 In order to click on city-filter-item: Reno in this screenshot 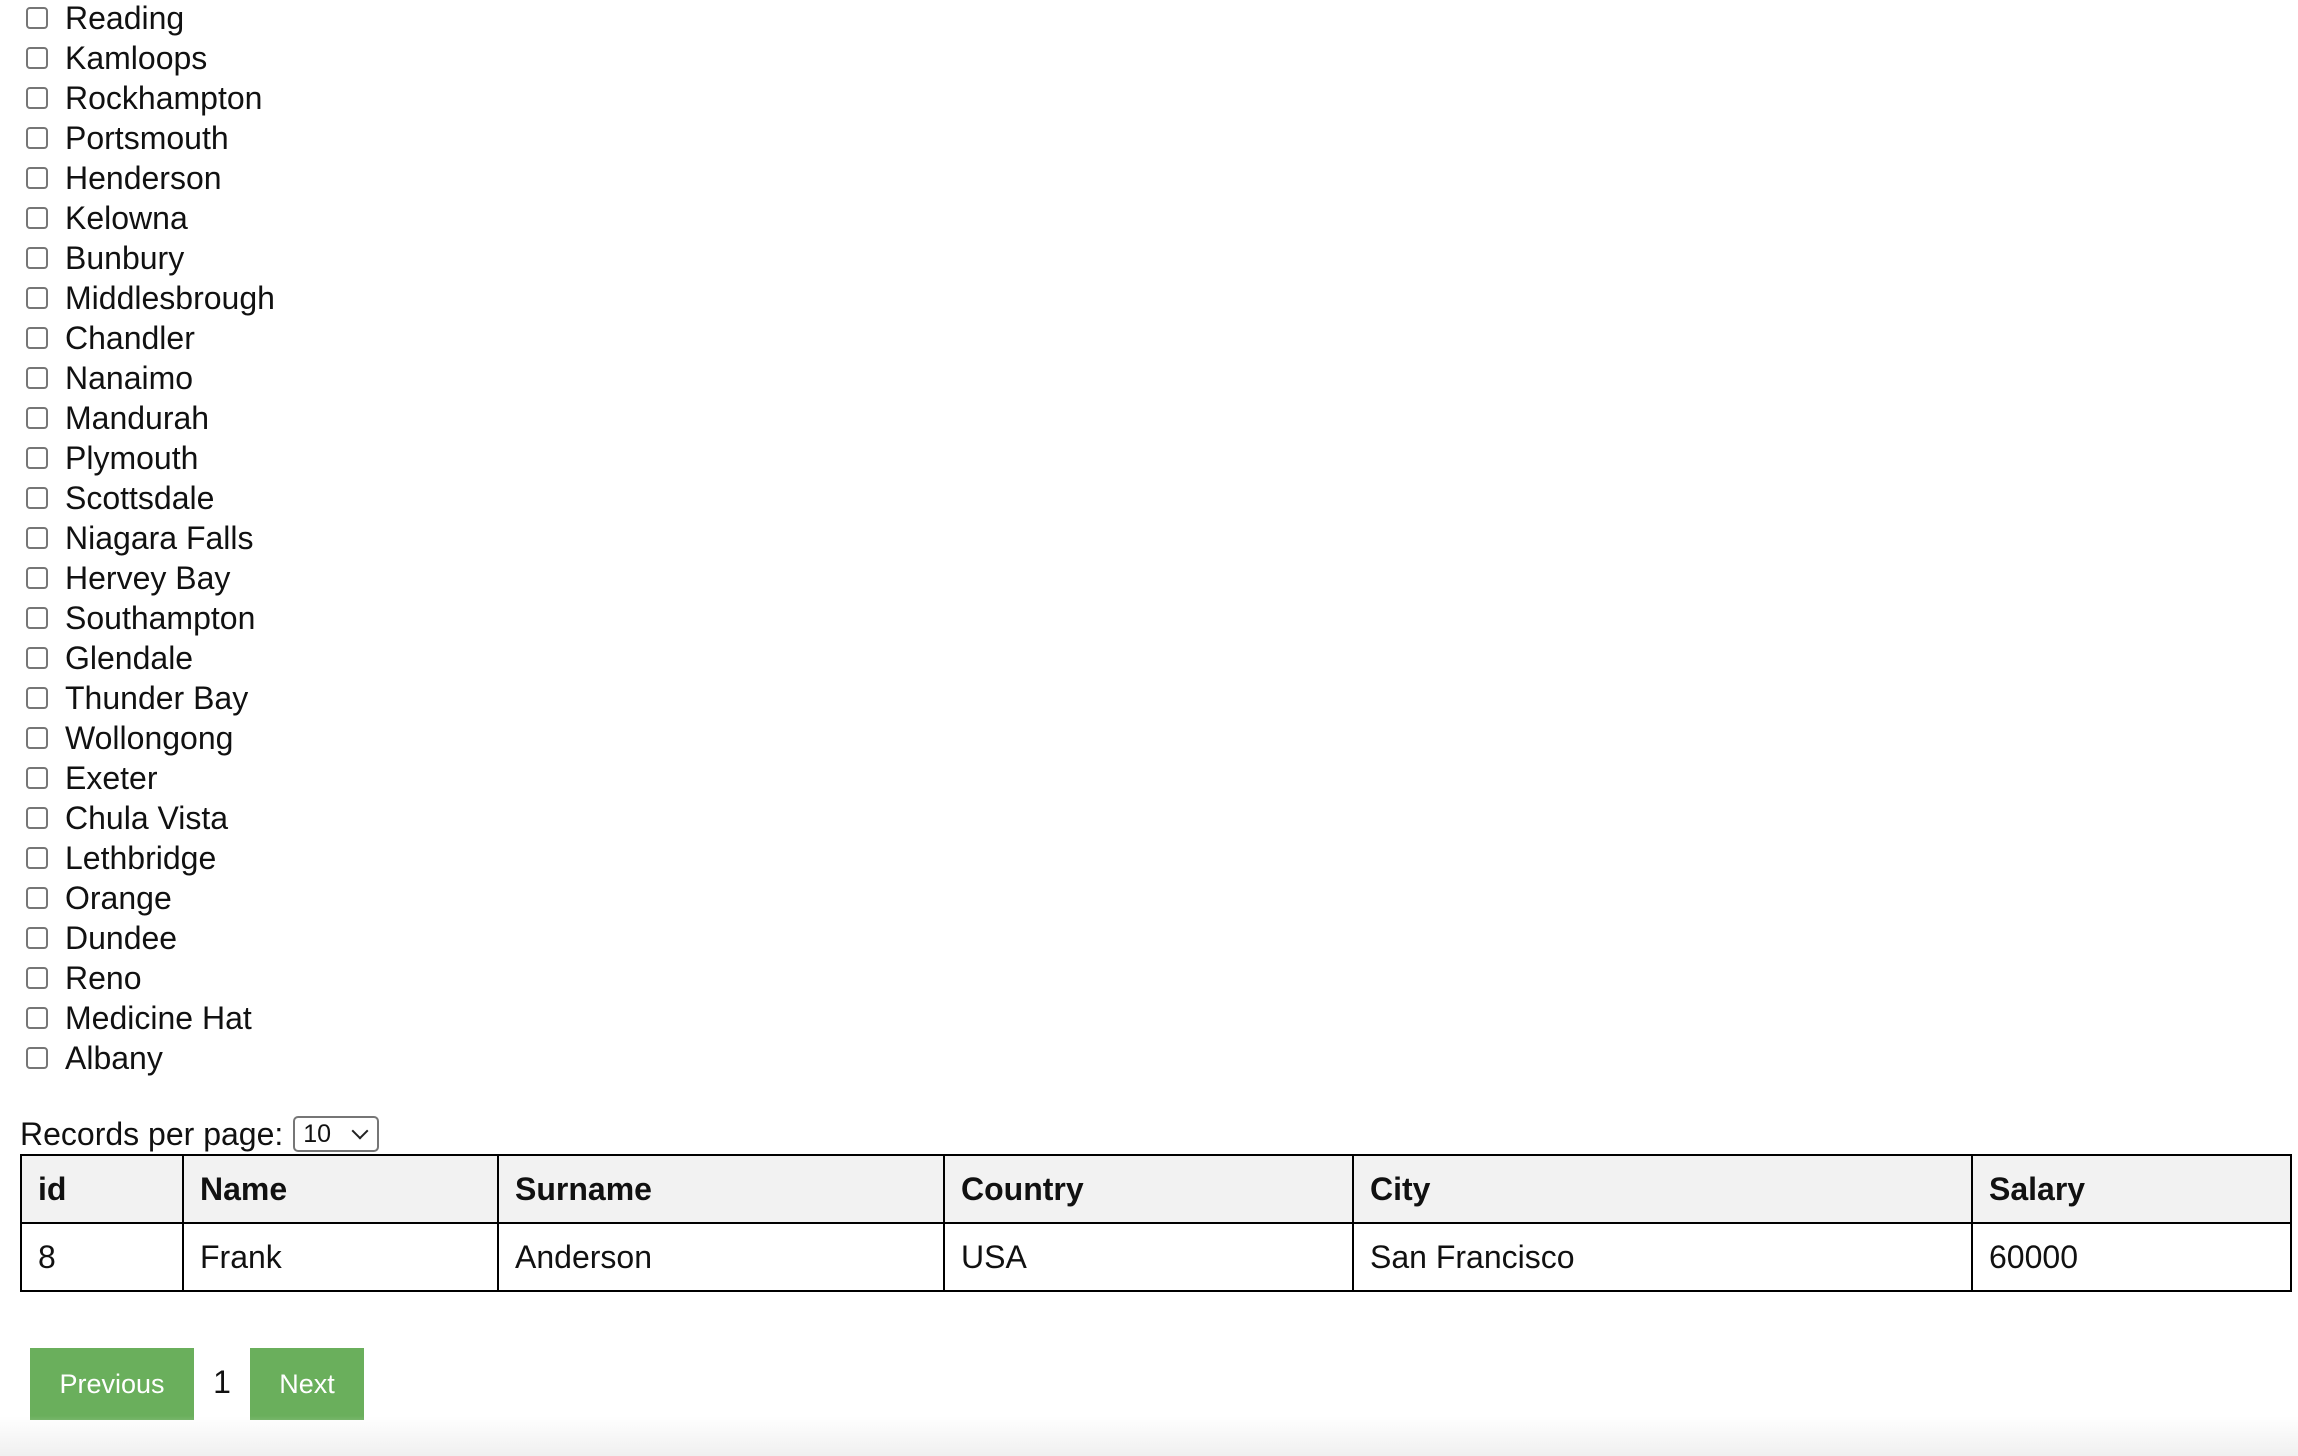, I will do `click(150, 978)`.